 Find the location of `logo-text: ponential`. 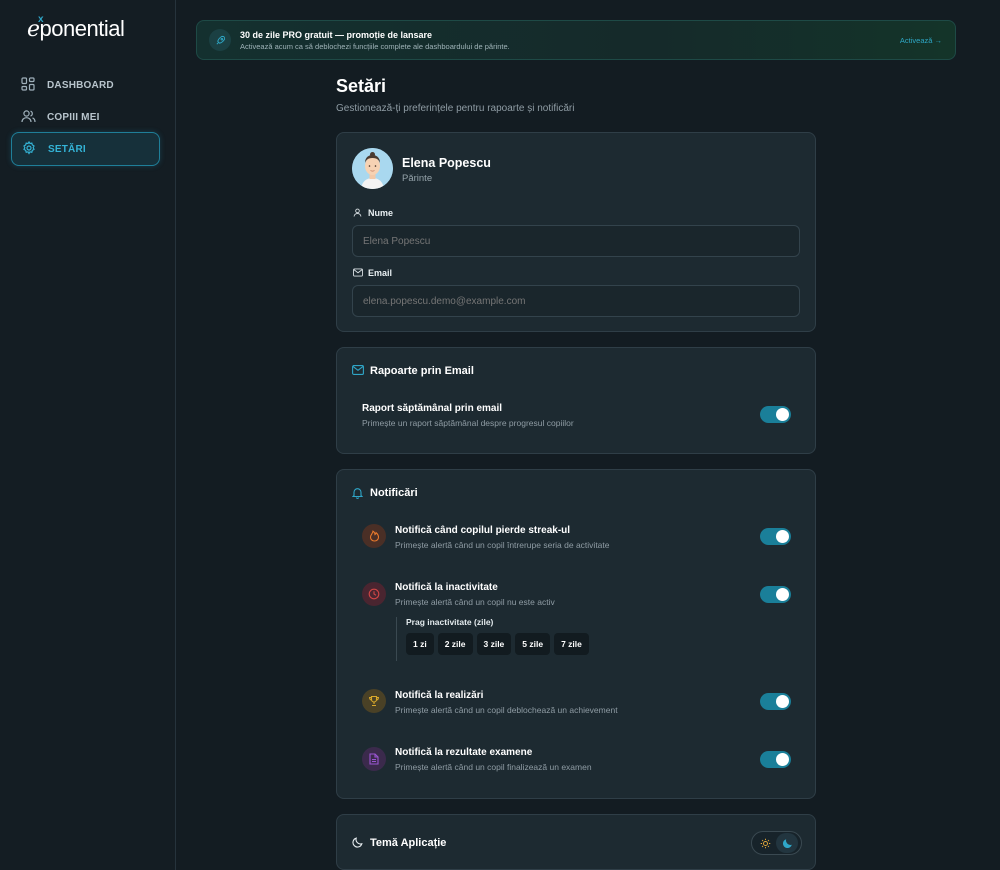

logo-text: ponential is located at coordinates (82, 28).